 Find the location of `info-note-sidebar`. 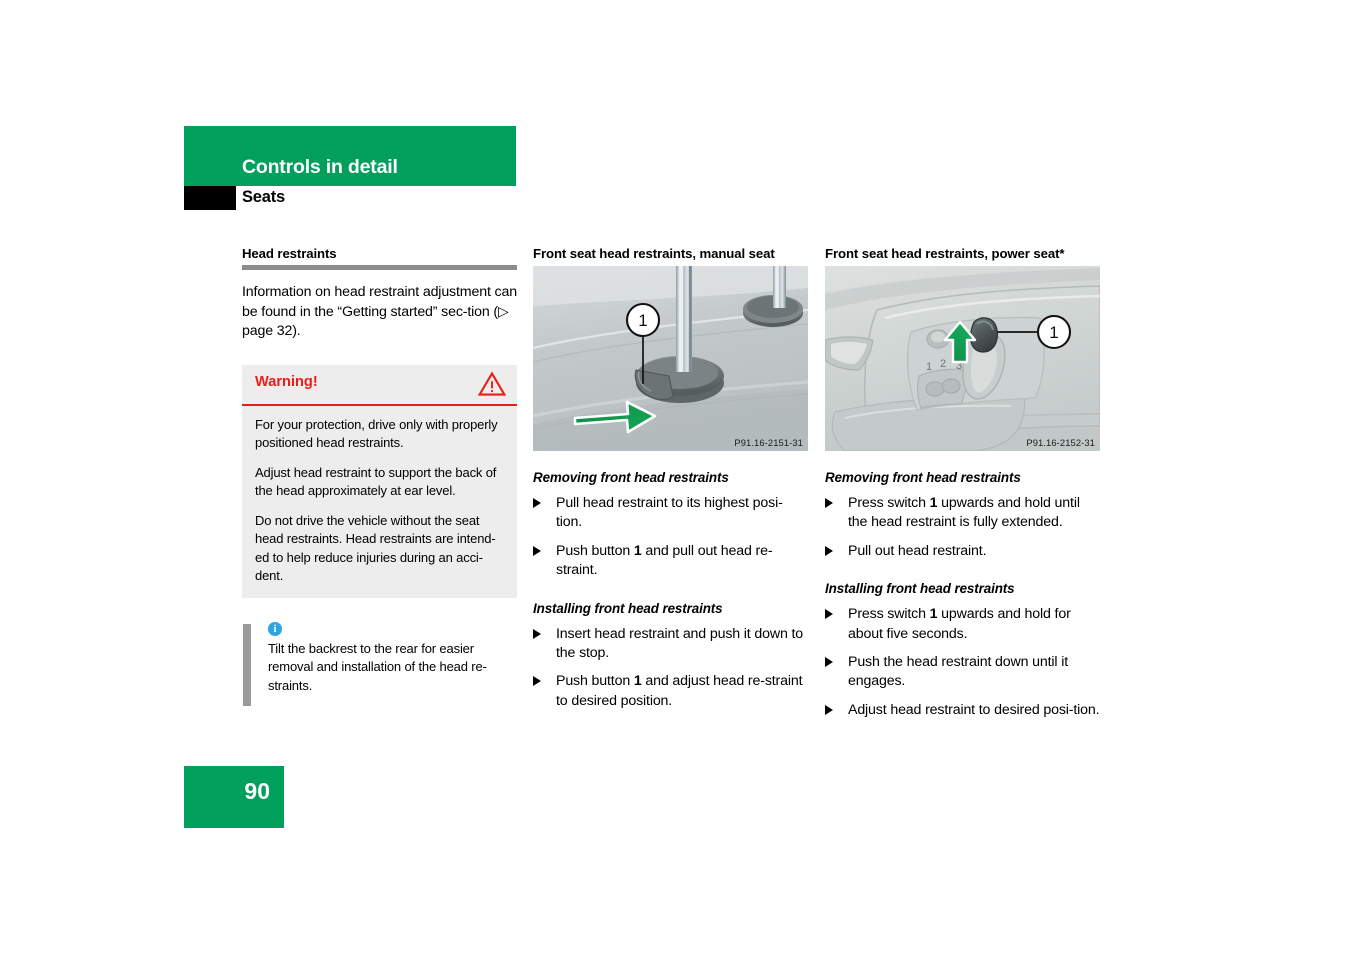

info-note-sidebar is located at coordinates (247, 664).